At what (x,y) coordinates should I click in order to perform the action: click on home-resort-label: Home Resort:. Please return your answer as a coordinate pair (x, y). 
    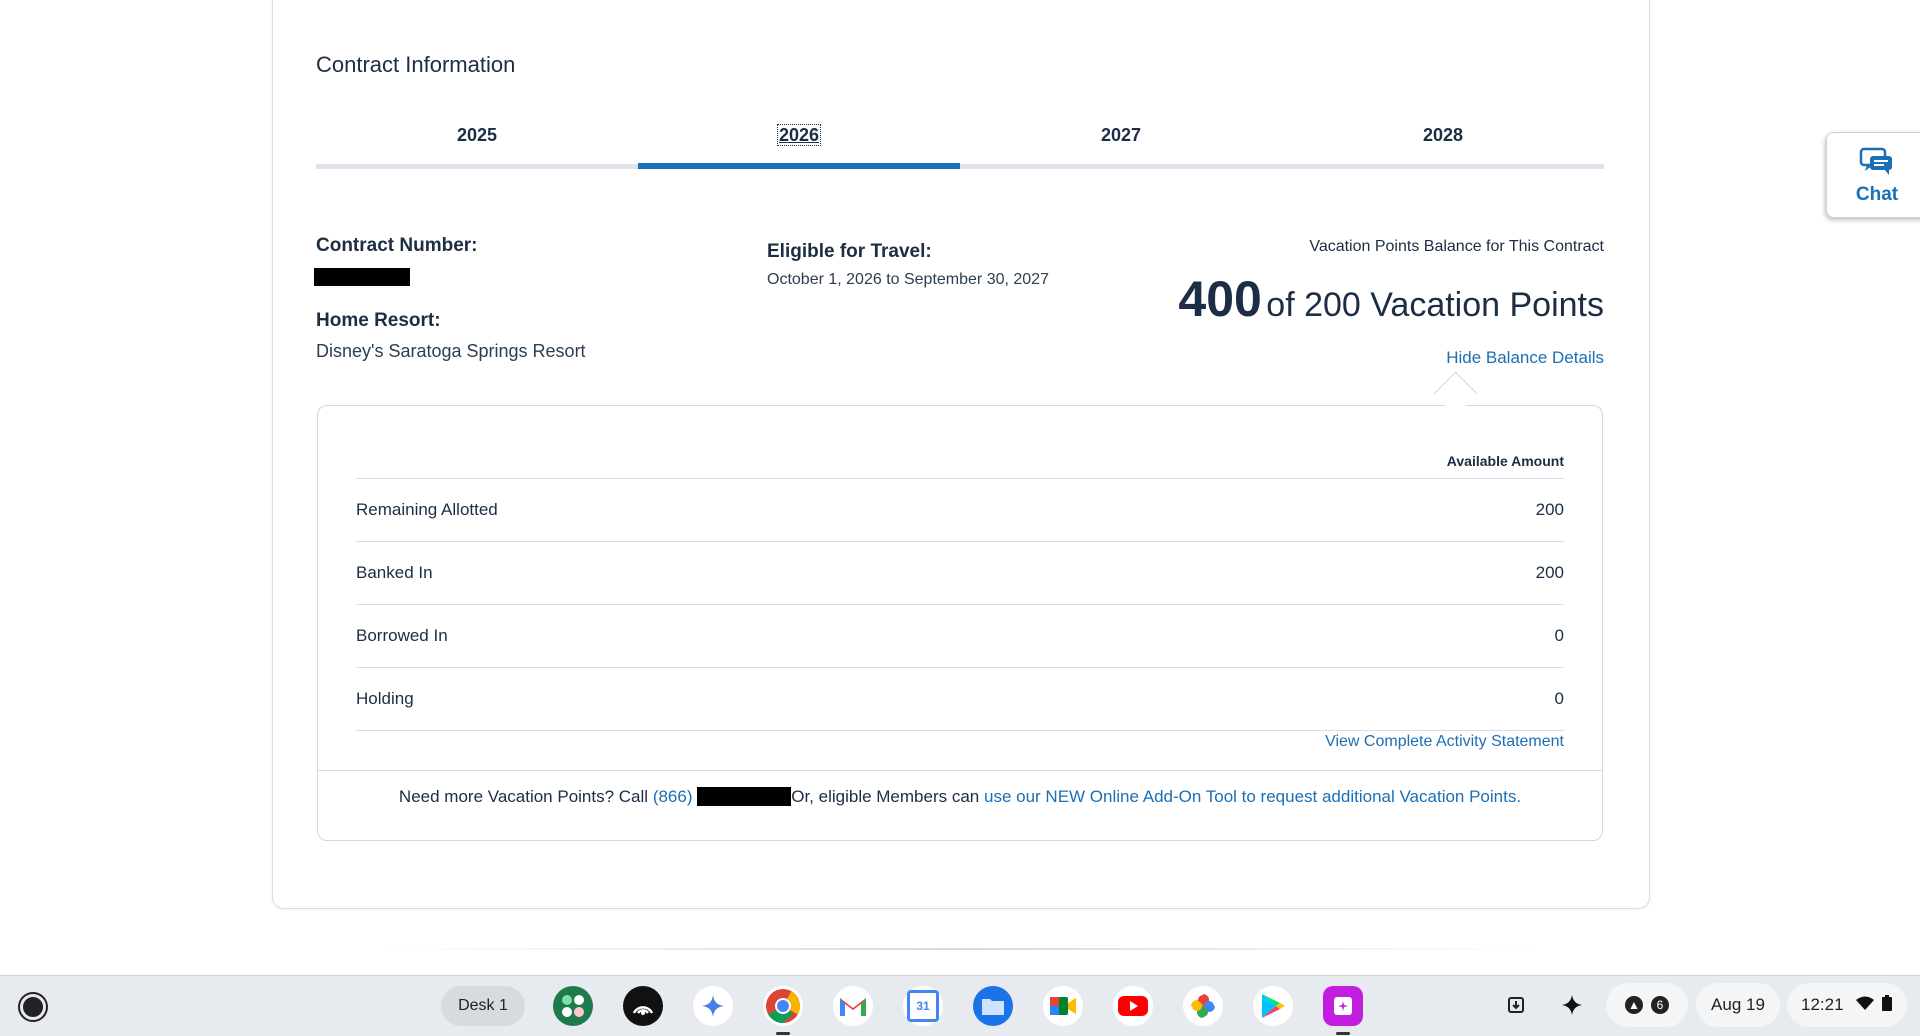
    Looking at the image, I should click on (378, 320).